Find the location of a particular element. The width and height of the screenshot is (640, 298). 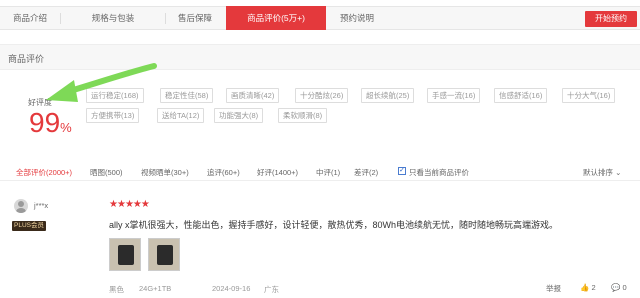

thumbs-up-icon: 👍 is located at coordinates (585, 287).